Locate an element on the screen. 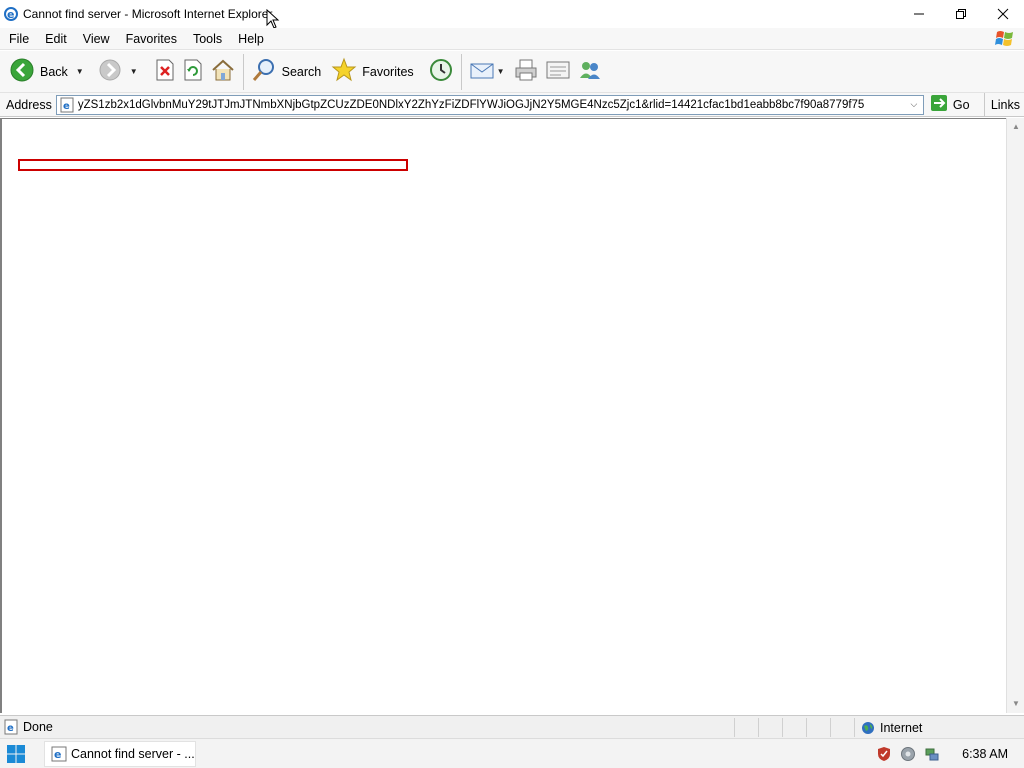  edit-page-icon is located at coordinates (558, 71).